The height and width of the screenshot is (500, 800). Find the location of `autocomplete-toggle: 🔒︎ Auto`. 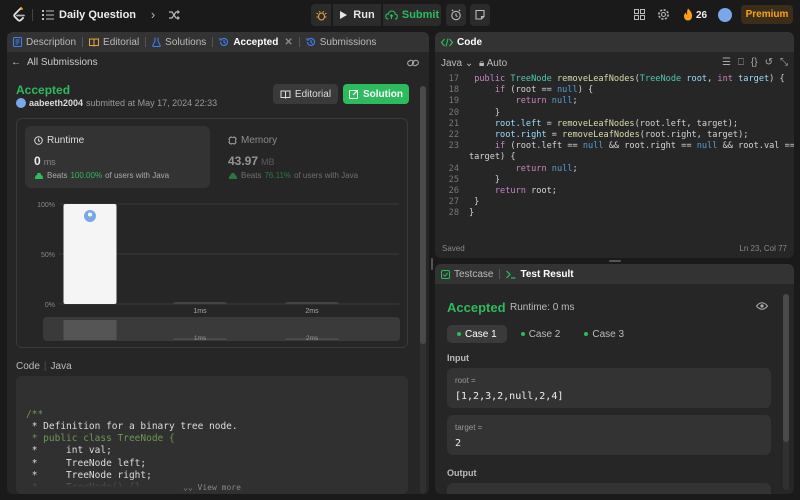

autocomplete-toggle: 🔒︎ Auto is located at coordinates (493, 63).